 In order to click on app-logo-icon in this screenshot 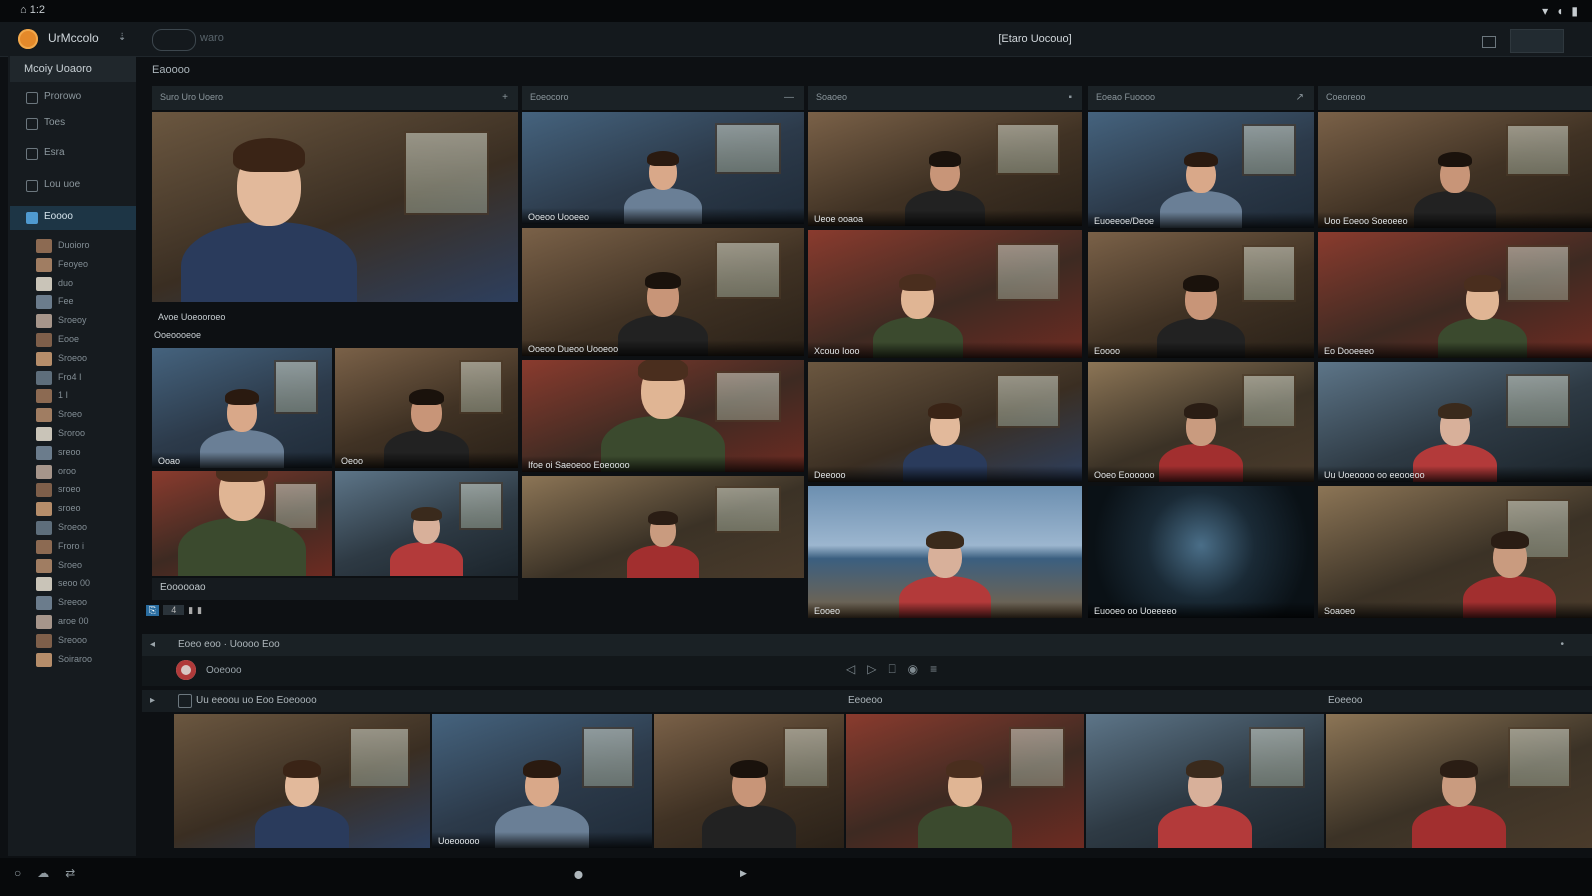, I will do `click(28, 39)`.